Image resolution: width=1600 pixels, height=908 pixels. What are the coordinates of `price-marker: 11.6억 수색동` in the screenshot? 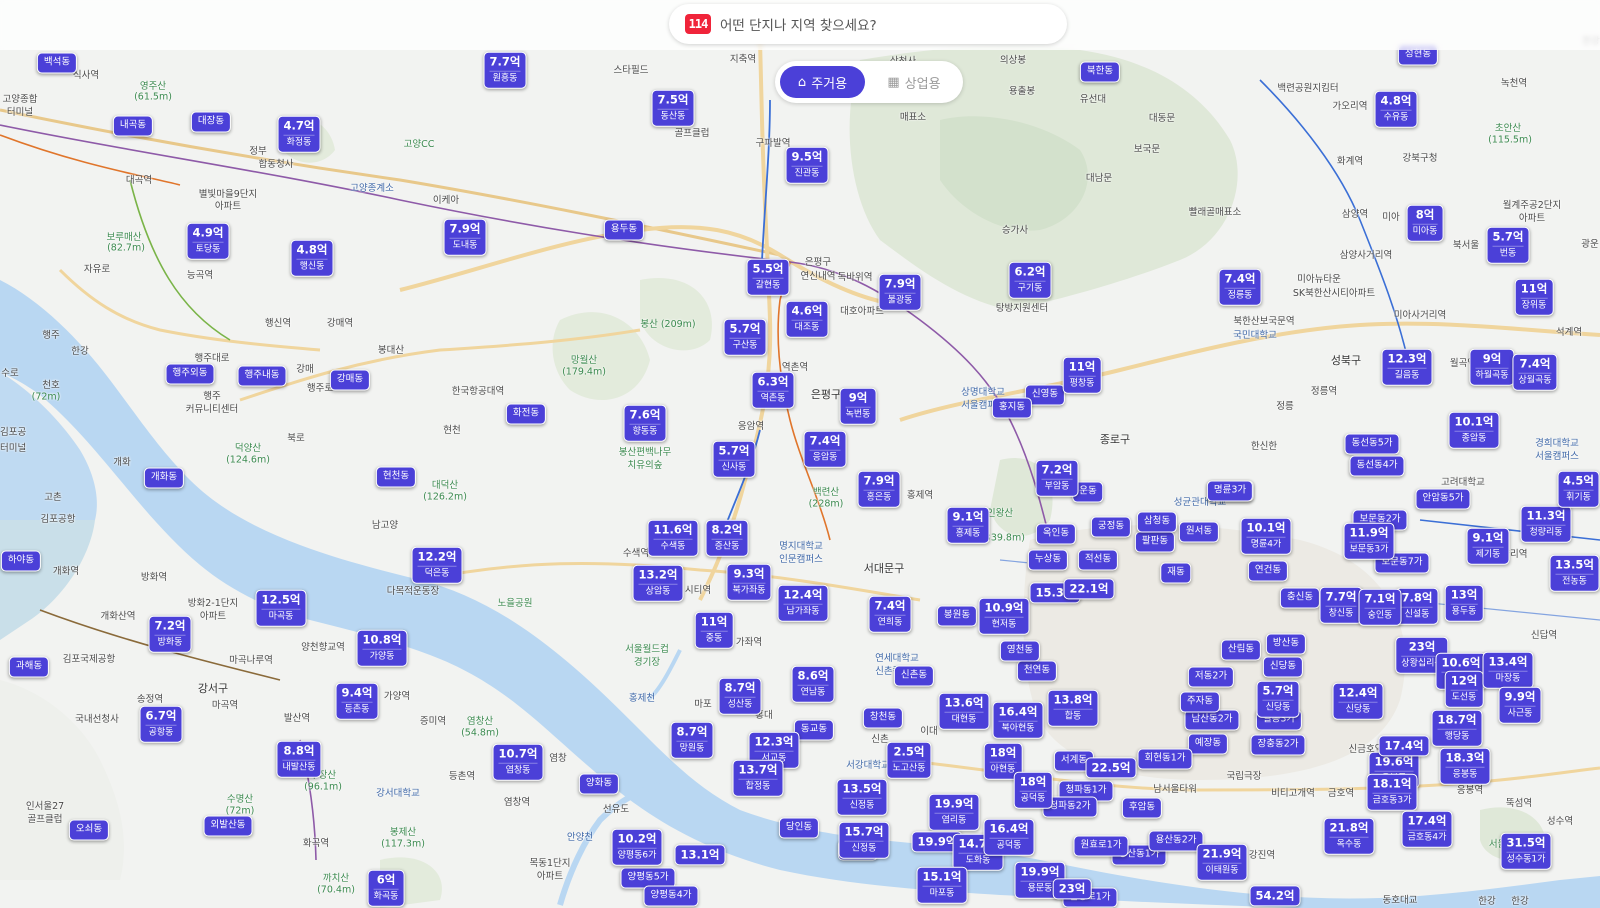 It's located at (673, 538).